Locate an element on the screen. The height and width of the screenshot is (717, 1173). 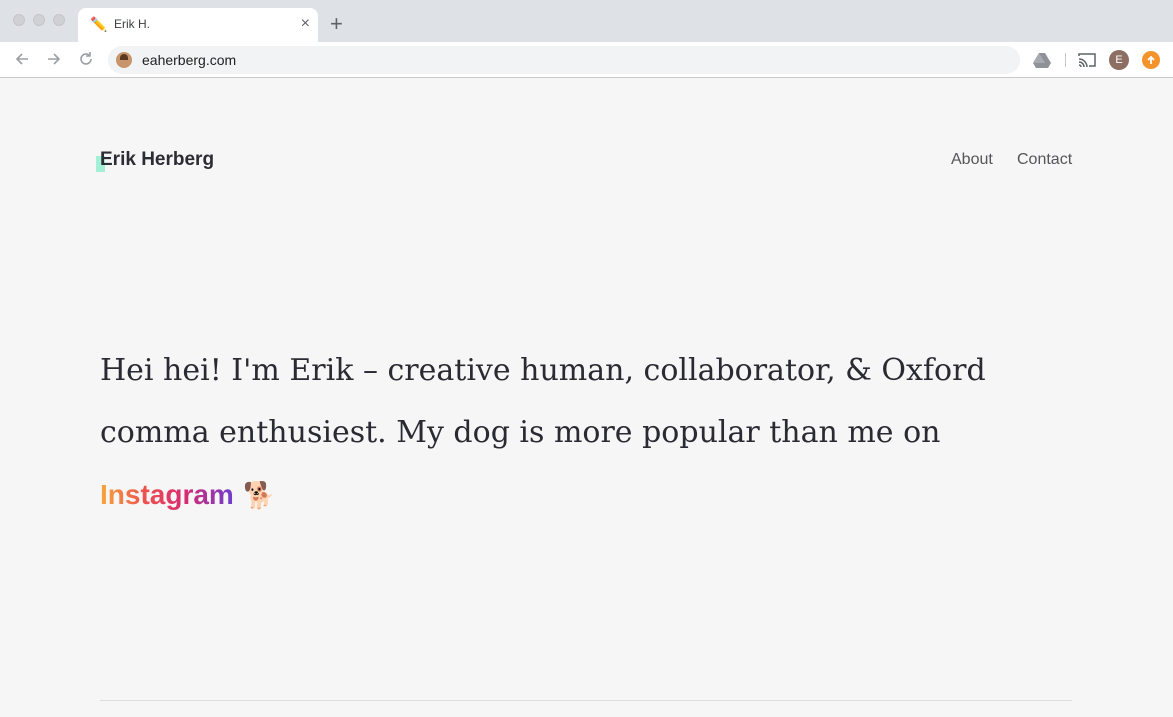
toolbar-divider is located at coordinates (1065, 60).